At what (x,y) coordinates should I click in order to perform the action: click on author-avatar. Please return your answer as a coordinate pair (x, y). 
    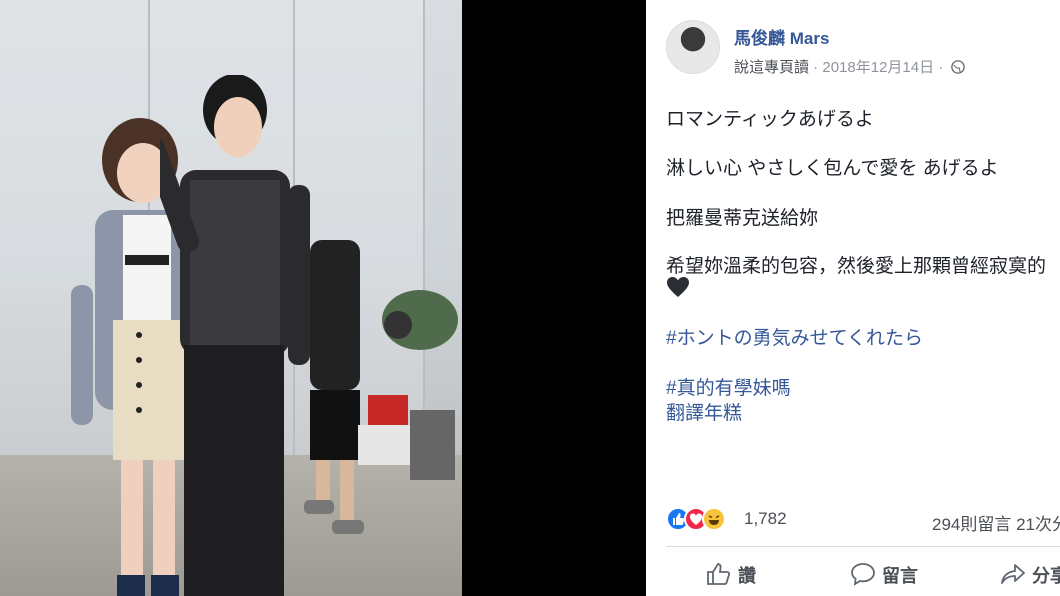
    Looking at the image, I should click on (693, 47).